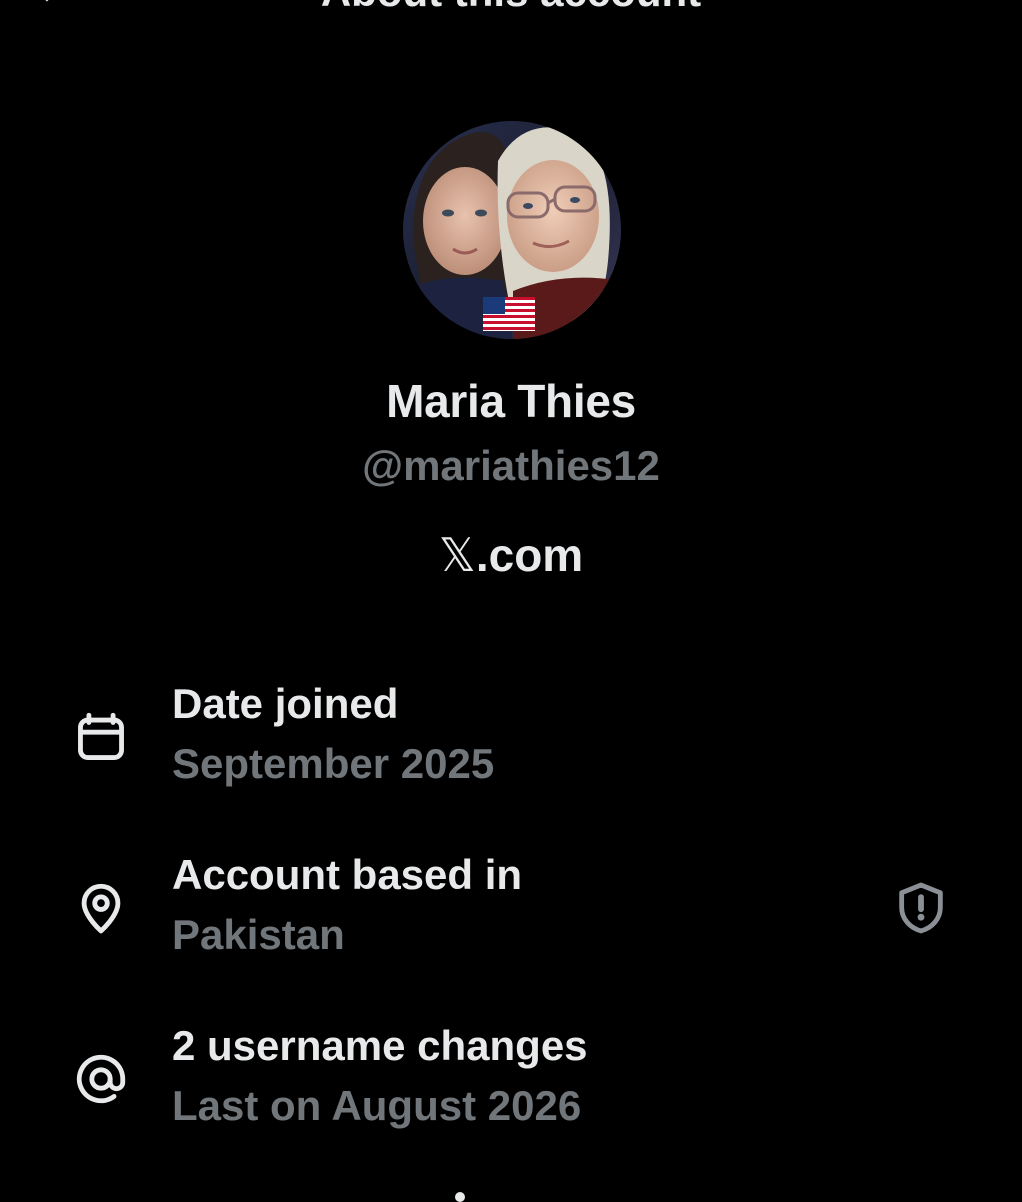 The image size is (1022, 1202). Describe the element at coordinates (347, 874) in the screenshot. I see `detail-label: Account based in` at that location.